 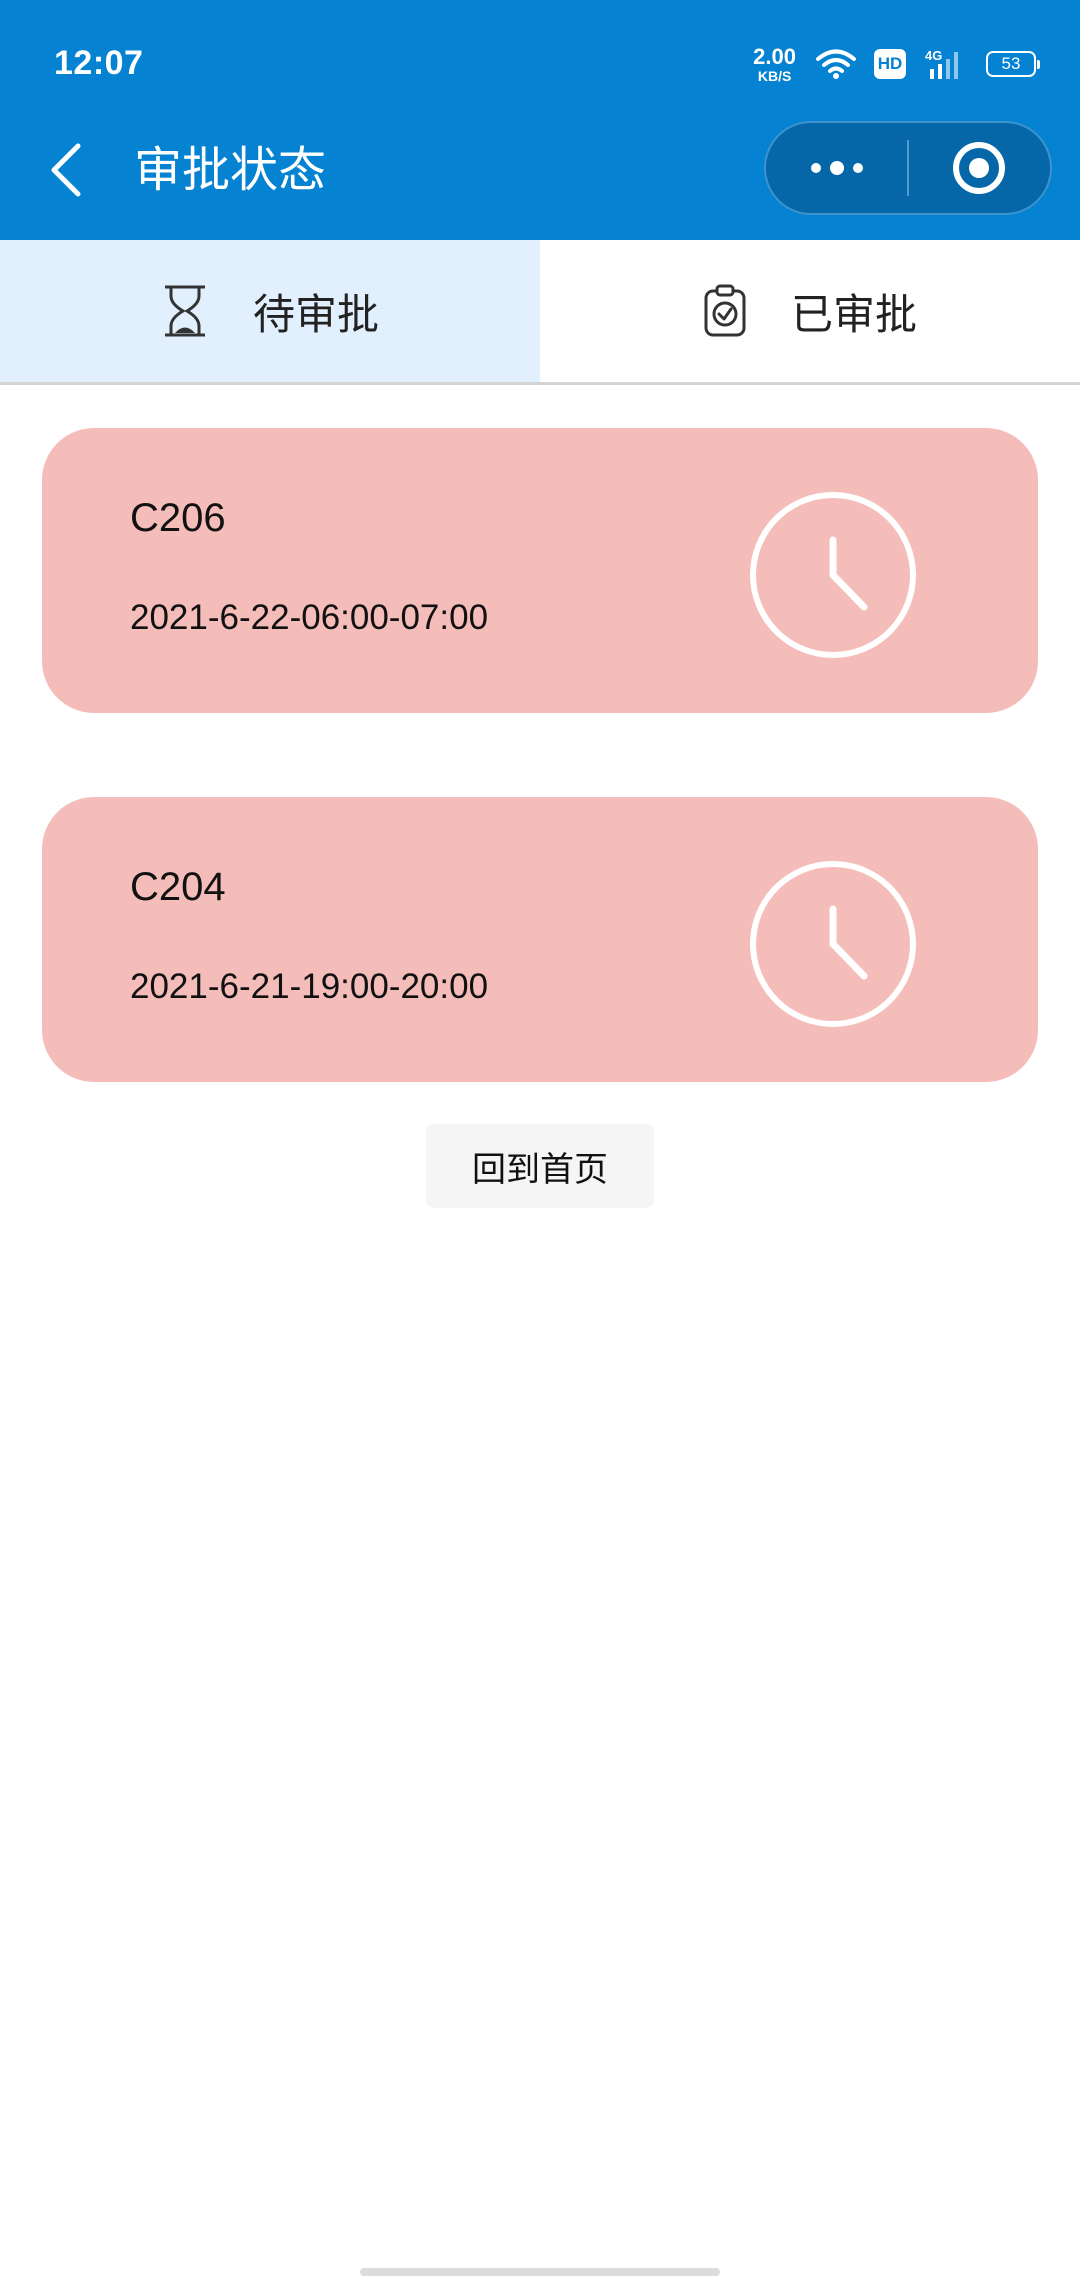 I want to click on network-speed: 2.00 KB/S, so click(x=774, y=63).